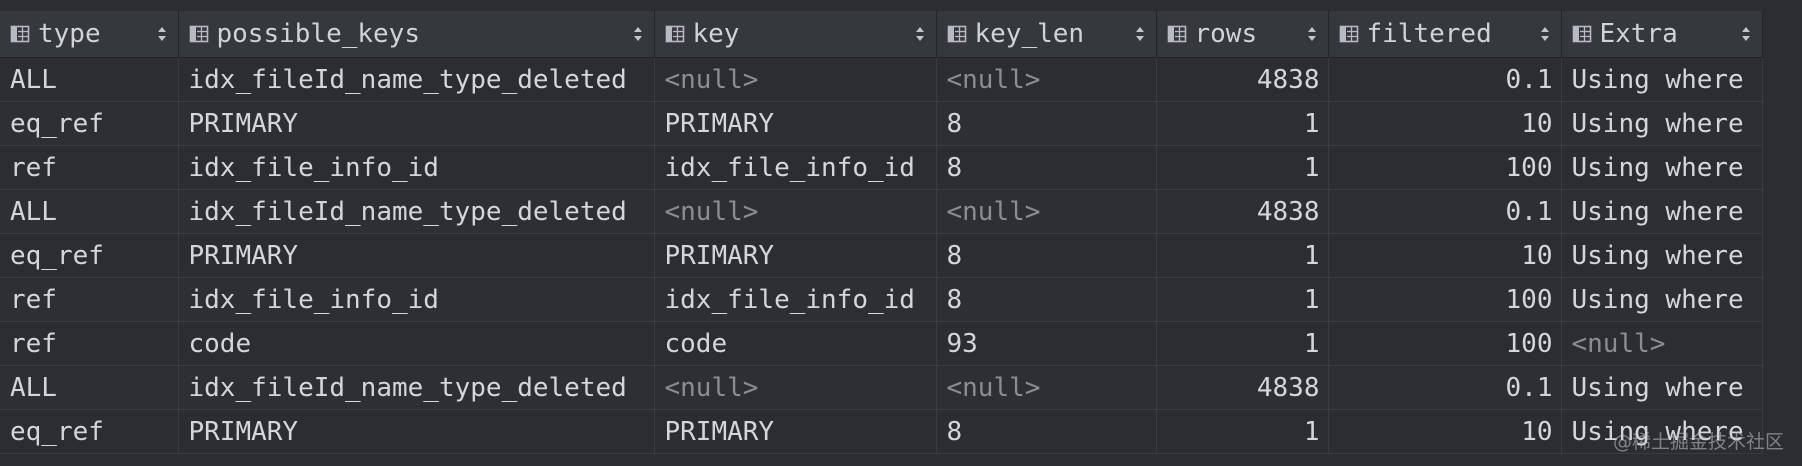 This screenshot has width=1802, height=466. Describe the element at coordinates (318, 34) in the screenshot. I see `column-header-label: possible_keys` at that location.